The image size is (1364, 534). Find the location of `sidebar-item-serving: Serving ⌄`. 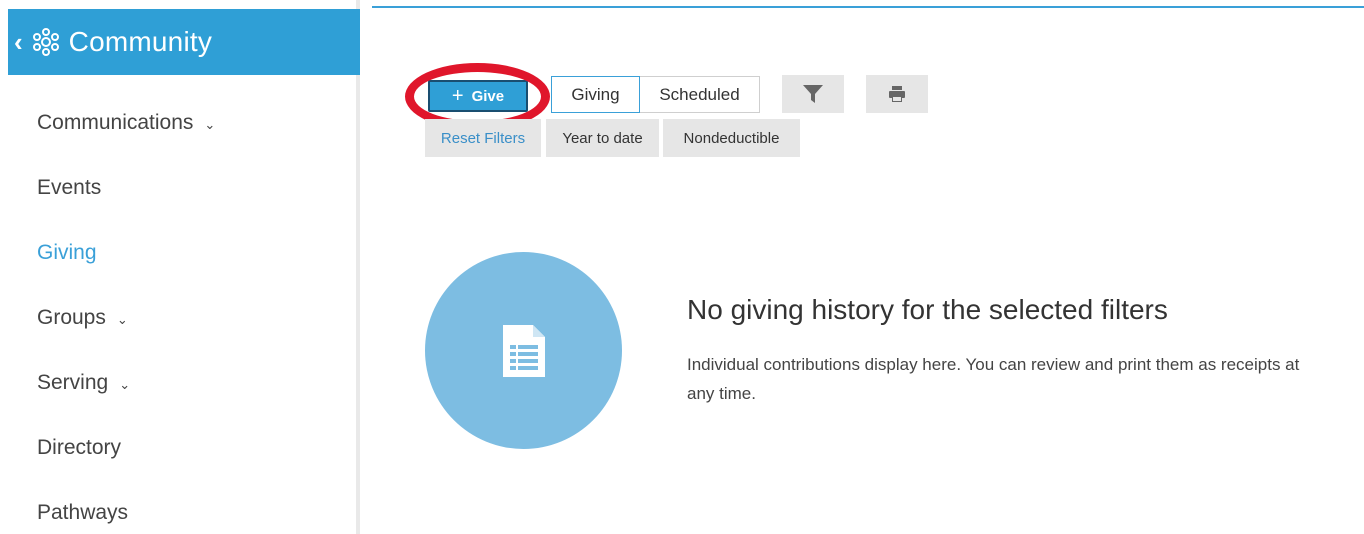

sidebar-item-serving: Serving ⌄ is located at coordinates (126, 382).